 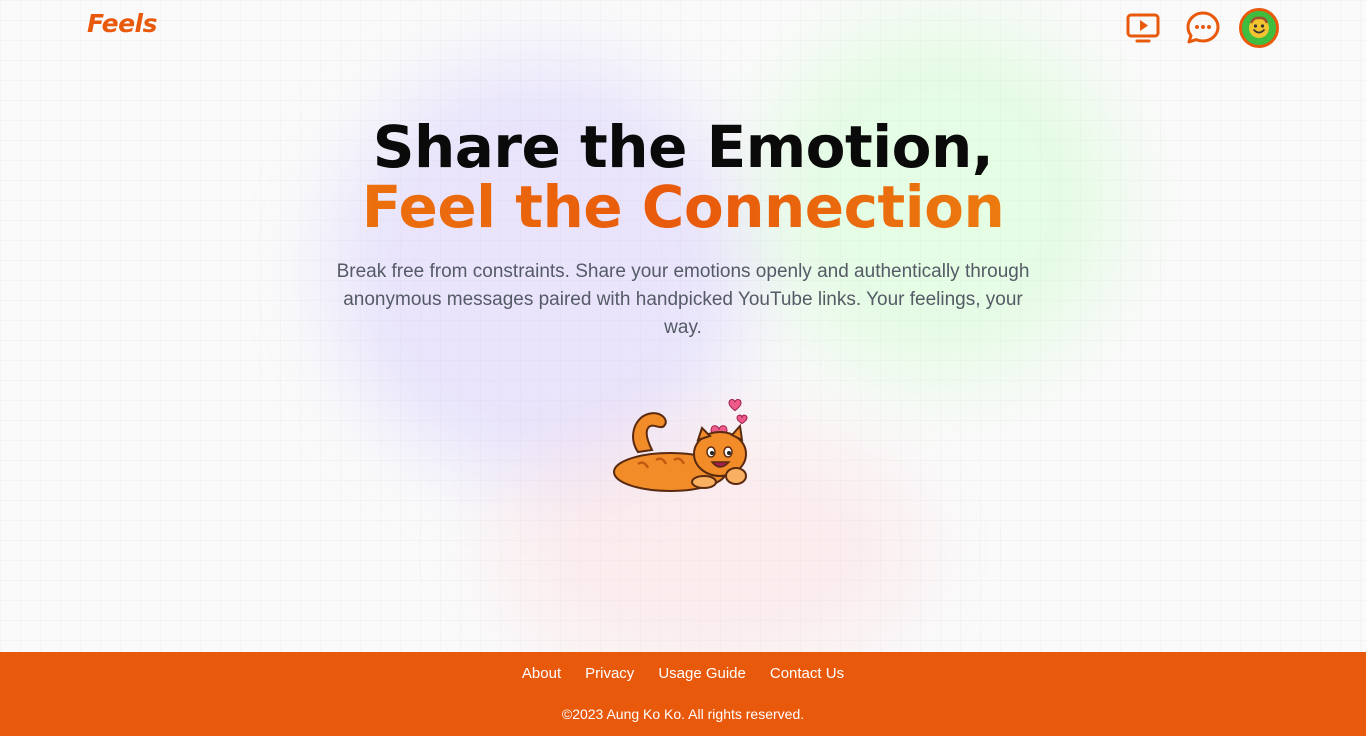 What do you see at coordinates (1143, 28) in the screenshot?
I see `video-play-icon` at bounding box center [1143, 28].